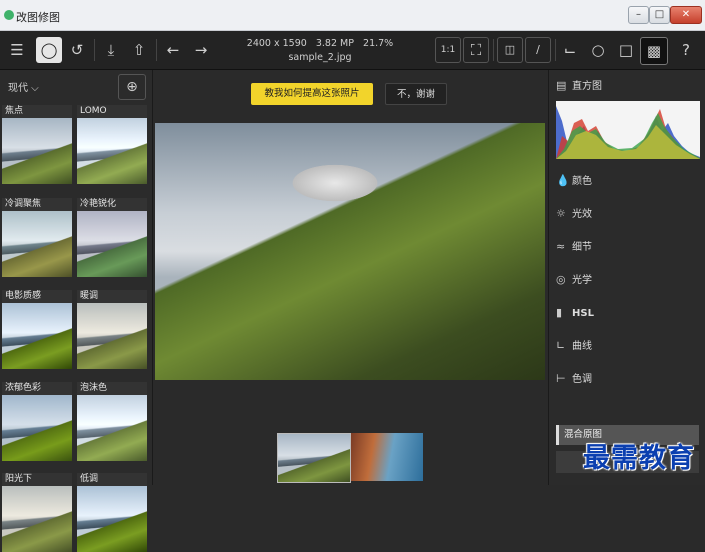  Describe the element at coordinates (201, 50) in the screenshot. I see `redo-icon: →` at that location.